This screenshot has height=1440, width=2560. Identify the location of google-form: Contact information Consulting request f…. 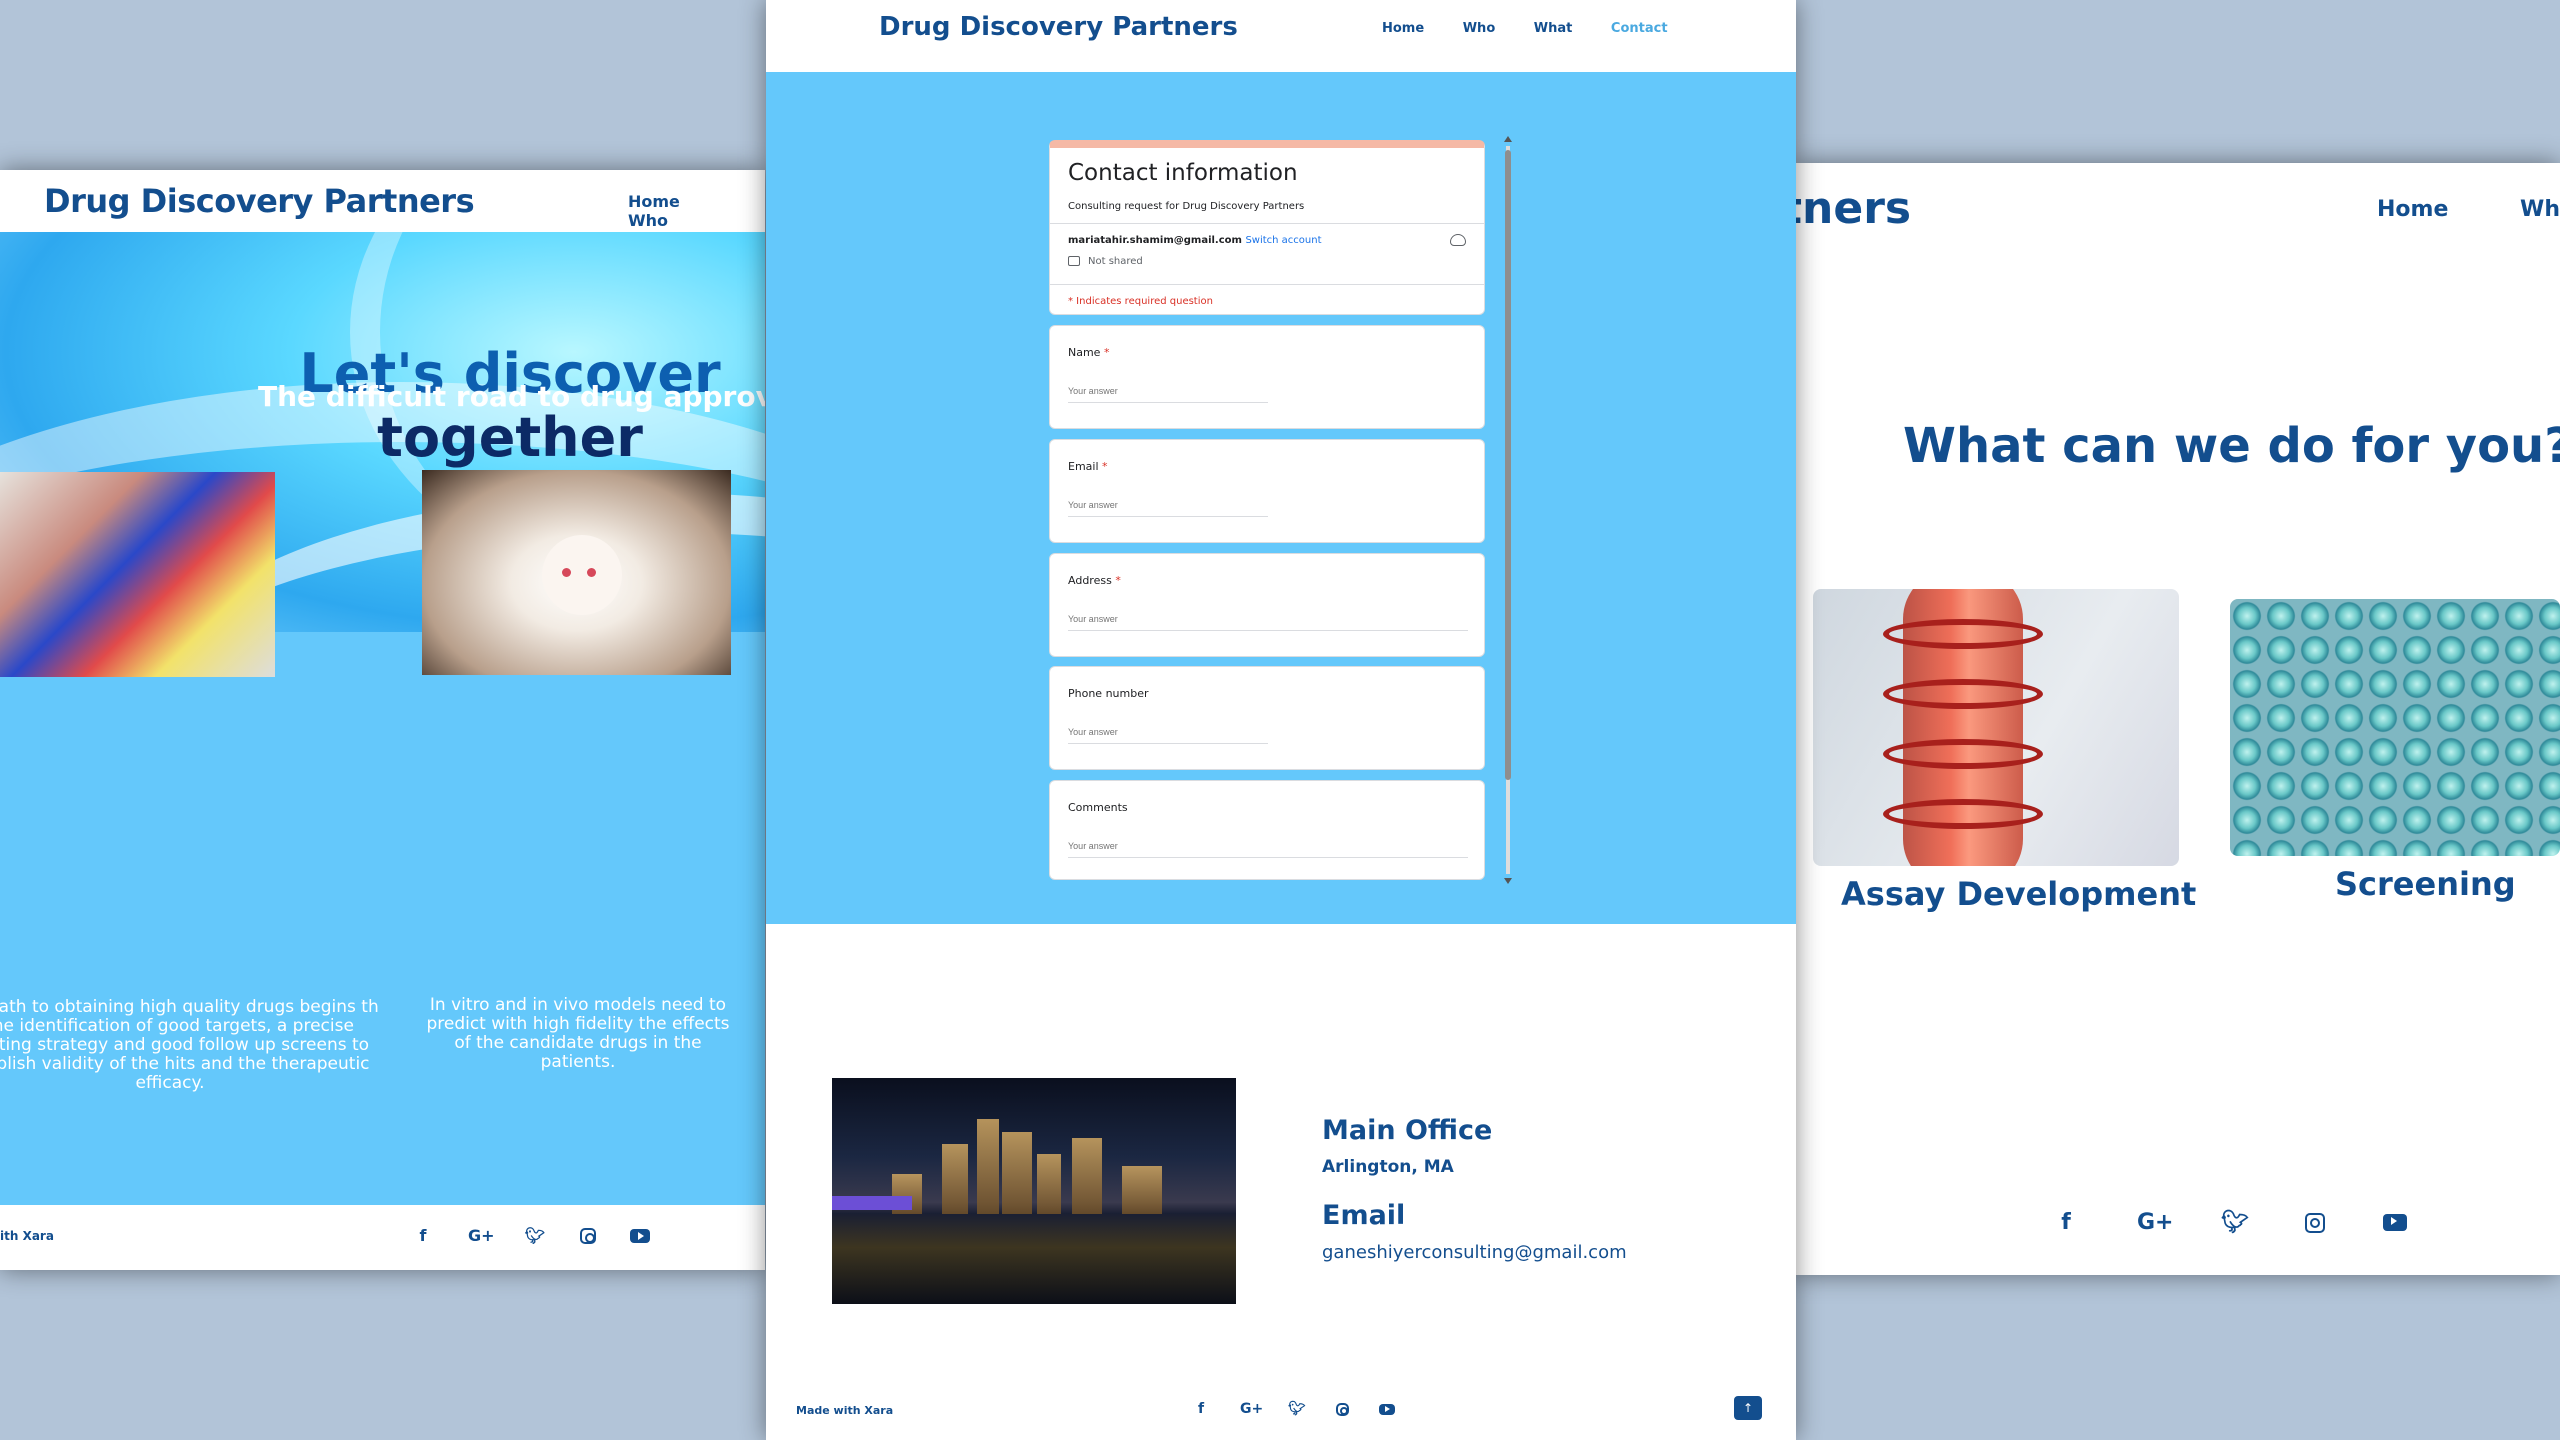
(1267, 510).